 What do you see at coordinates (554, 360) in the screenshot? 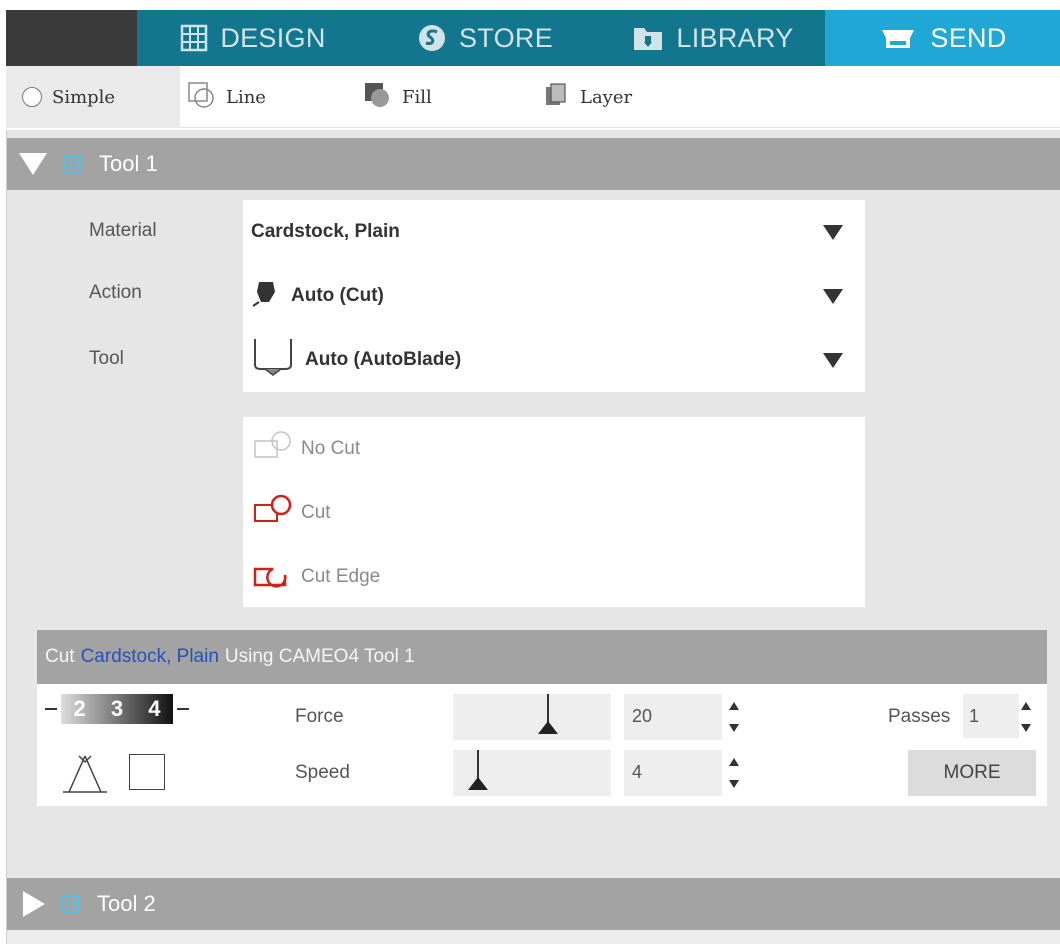
I see `tool-dropdown: Auto (AutoBlade)` at bounding box center [554, 360].